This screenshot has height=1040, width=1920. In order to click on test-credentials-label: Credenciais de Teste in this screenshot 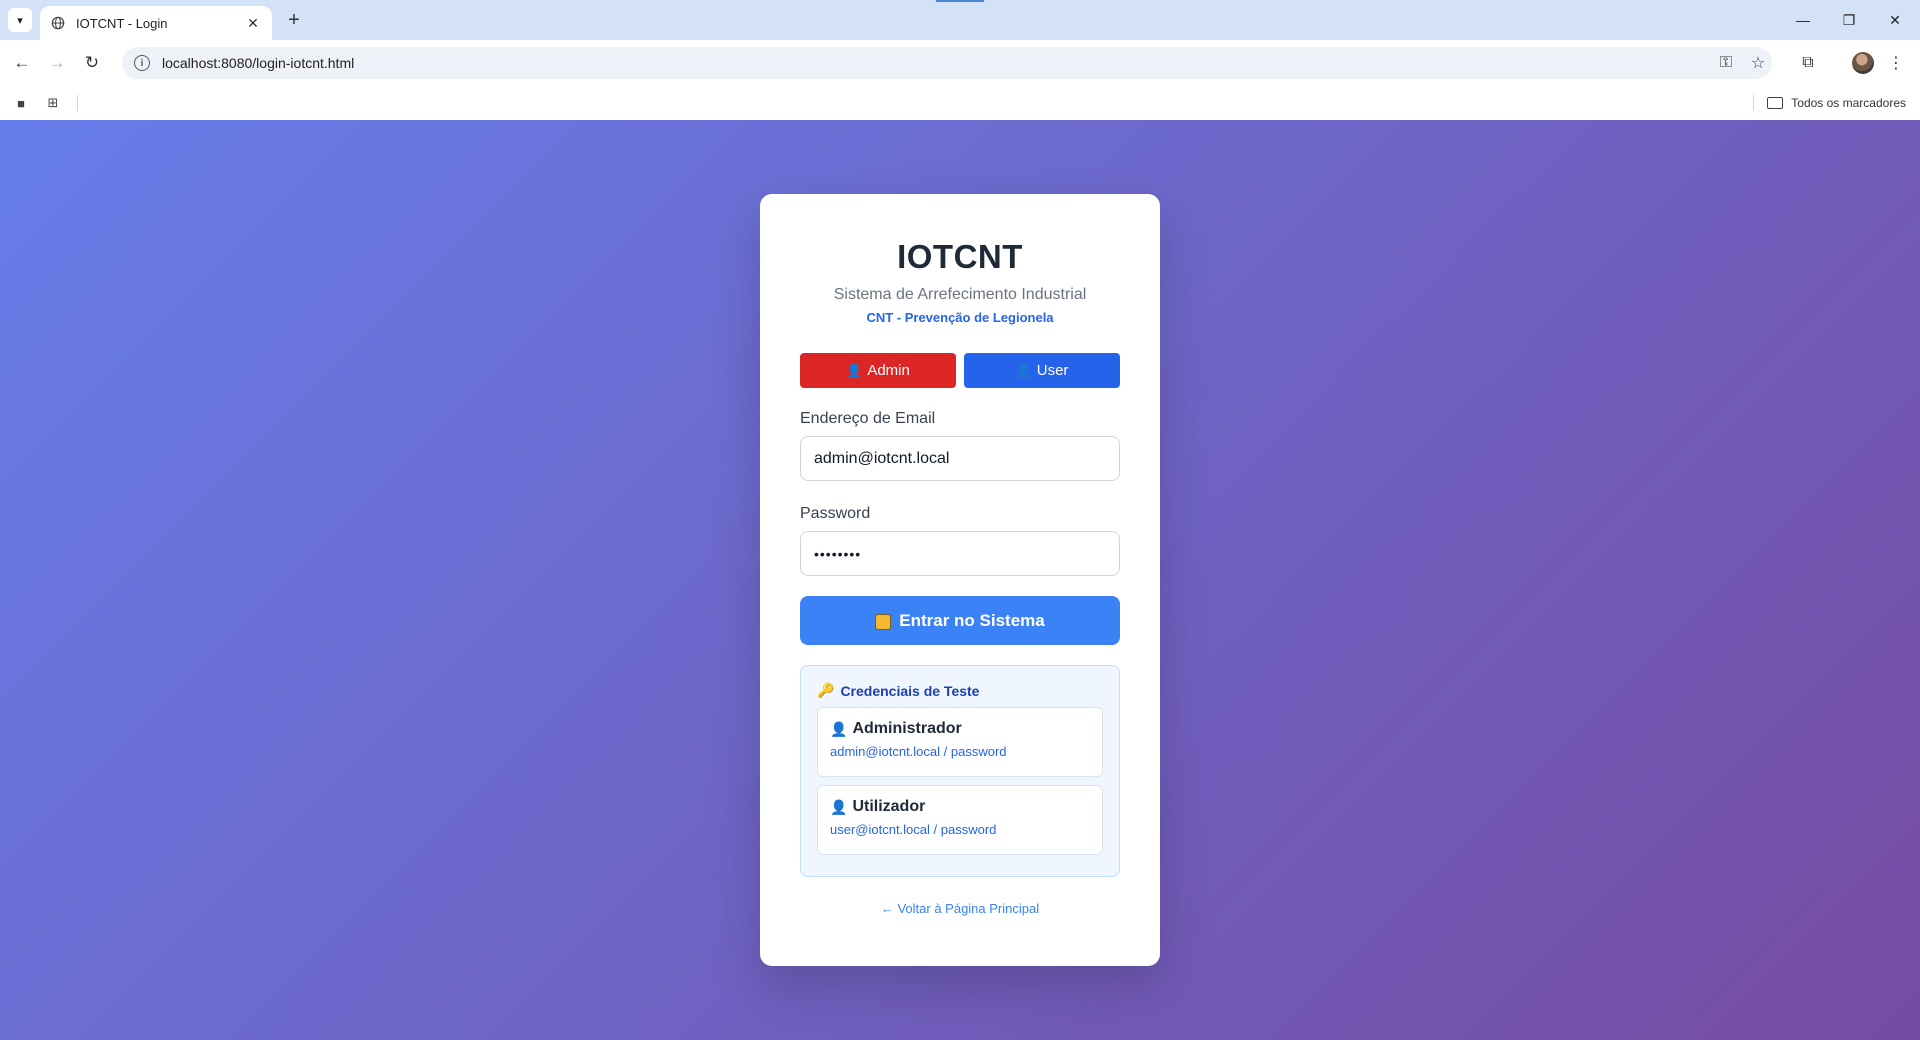, I will do `click(910, 690)`.